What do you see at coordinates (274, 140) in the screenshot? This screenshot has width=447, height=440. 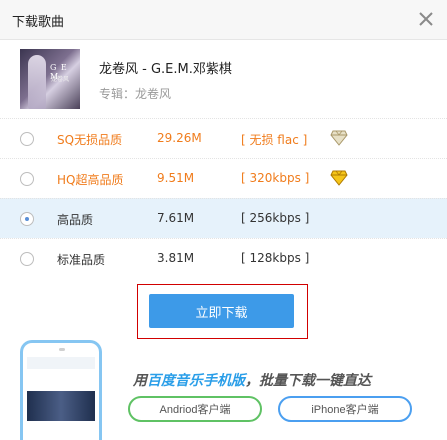 I see `format-label: [ 无损 flac ]` at bounding box center [274, 140].